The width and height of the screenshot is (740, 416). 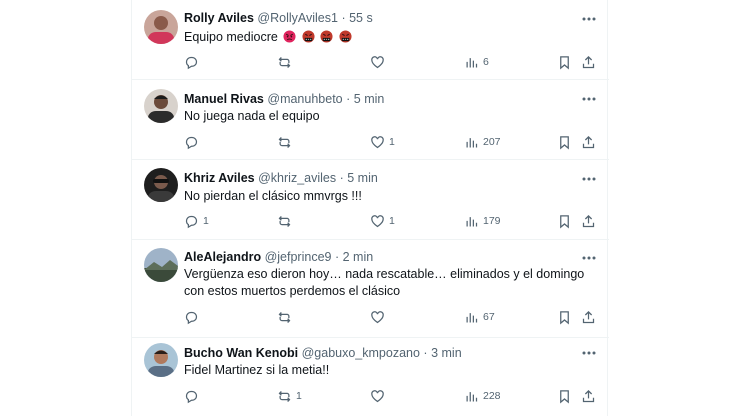 What do you see at coordinates (289, 36) in the screenshot?
I see `angry-face-emoji` at bounding box center [289, 36].